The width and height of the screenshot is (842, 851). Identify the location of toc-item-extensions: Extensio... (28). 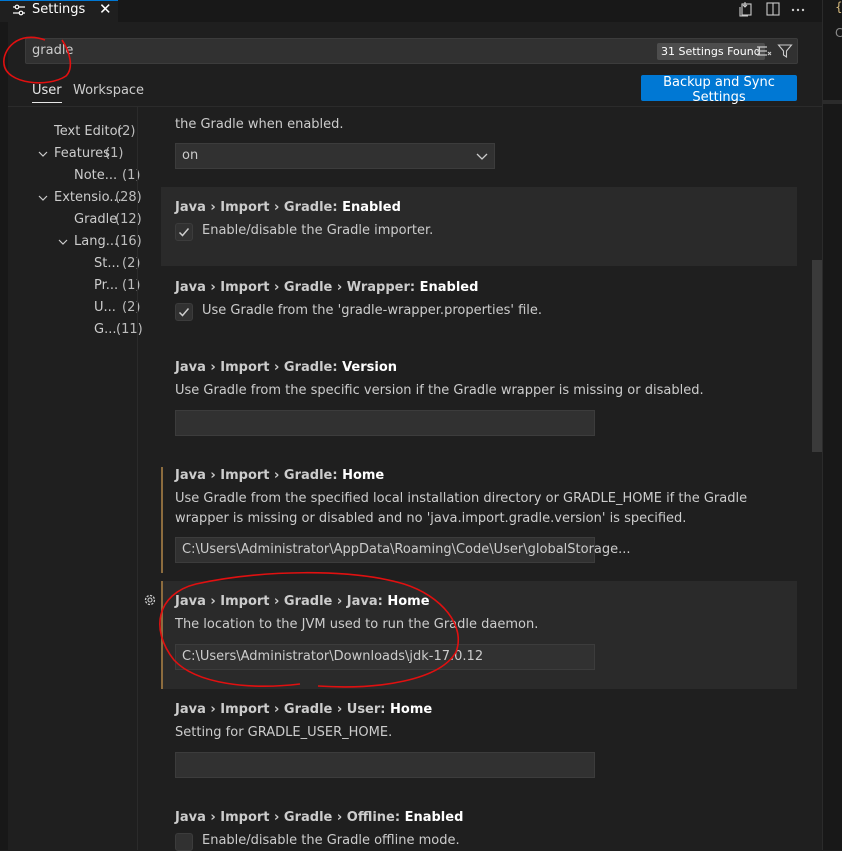
(90, 198).